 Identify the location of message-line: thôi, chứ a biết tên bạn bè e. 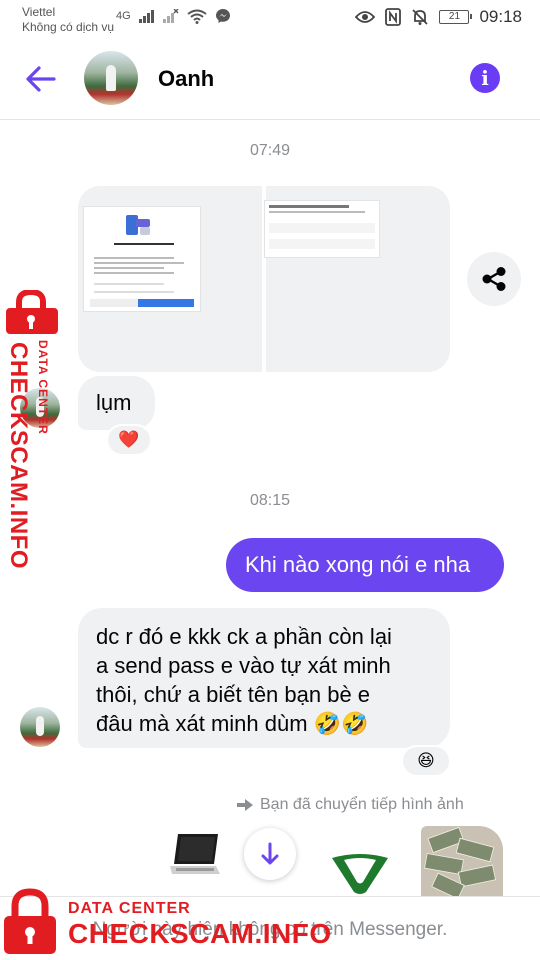
(233, 694).